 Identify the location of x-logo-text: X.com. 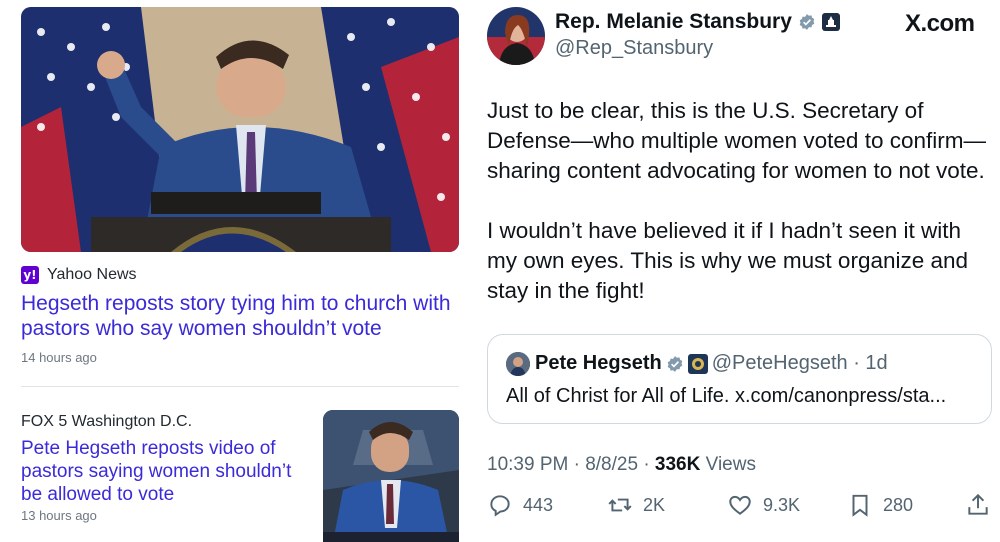
(940, 23).